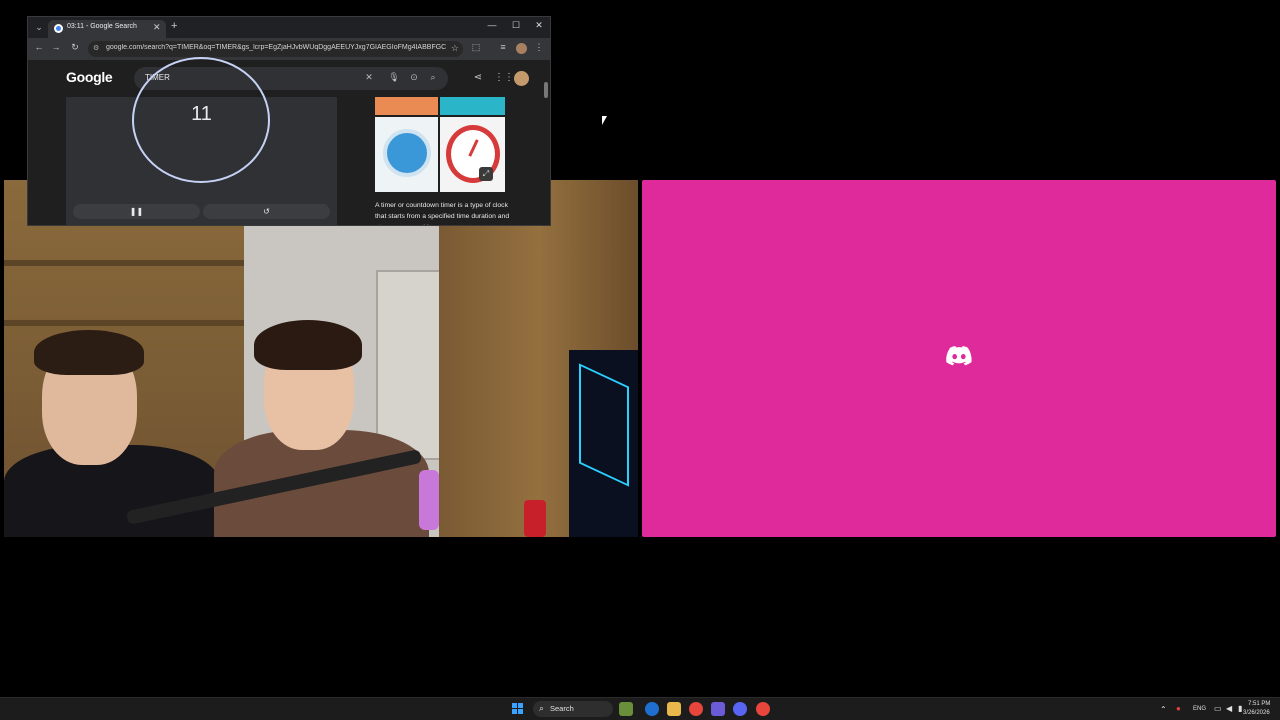 Image resolution: width=1280 pixels, height=720 pixels. What do you see at coordinates (455, 48) in the screenshot?
I see `bookmark-star-icon: ☆` at bounding box center [455, 48].